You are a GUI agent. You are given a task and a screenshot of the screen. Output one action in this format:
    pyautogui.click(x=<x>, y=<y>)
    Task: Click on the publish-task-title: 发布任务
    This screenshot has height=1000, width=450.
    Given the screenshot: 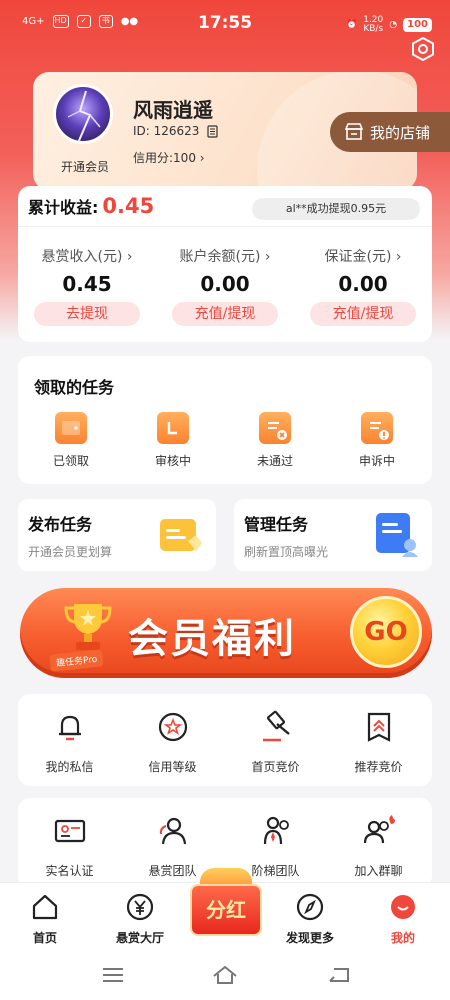 What is the action you would take?
    pyautogui.click(x=60, y=524)
    